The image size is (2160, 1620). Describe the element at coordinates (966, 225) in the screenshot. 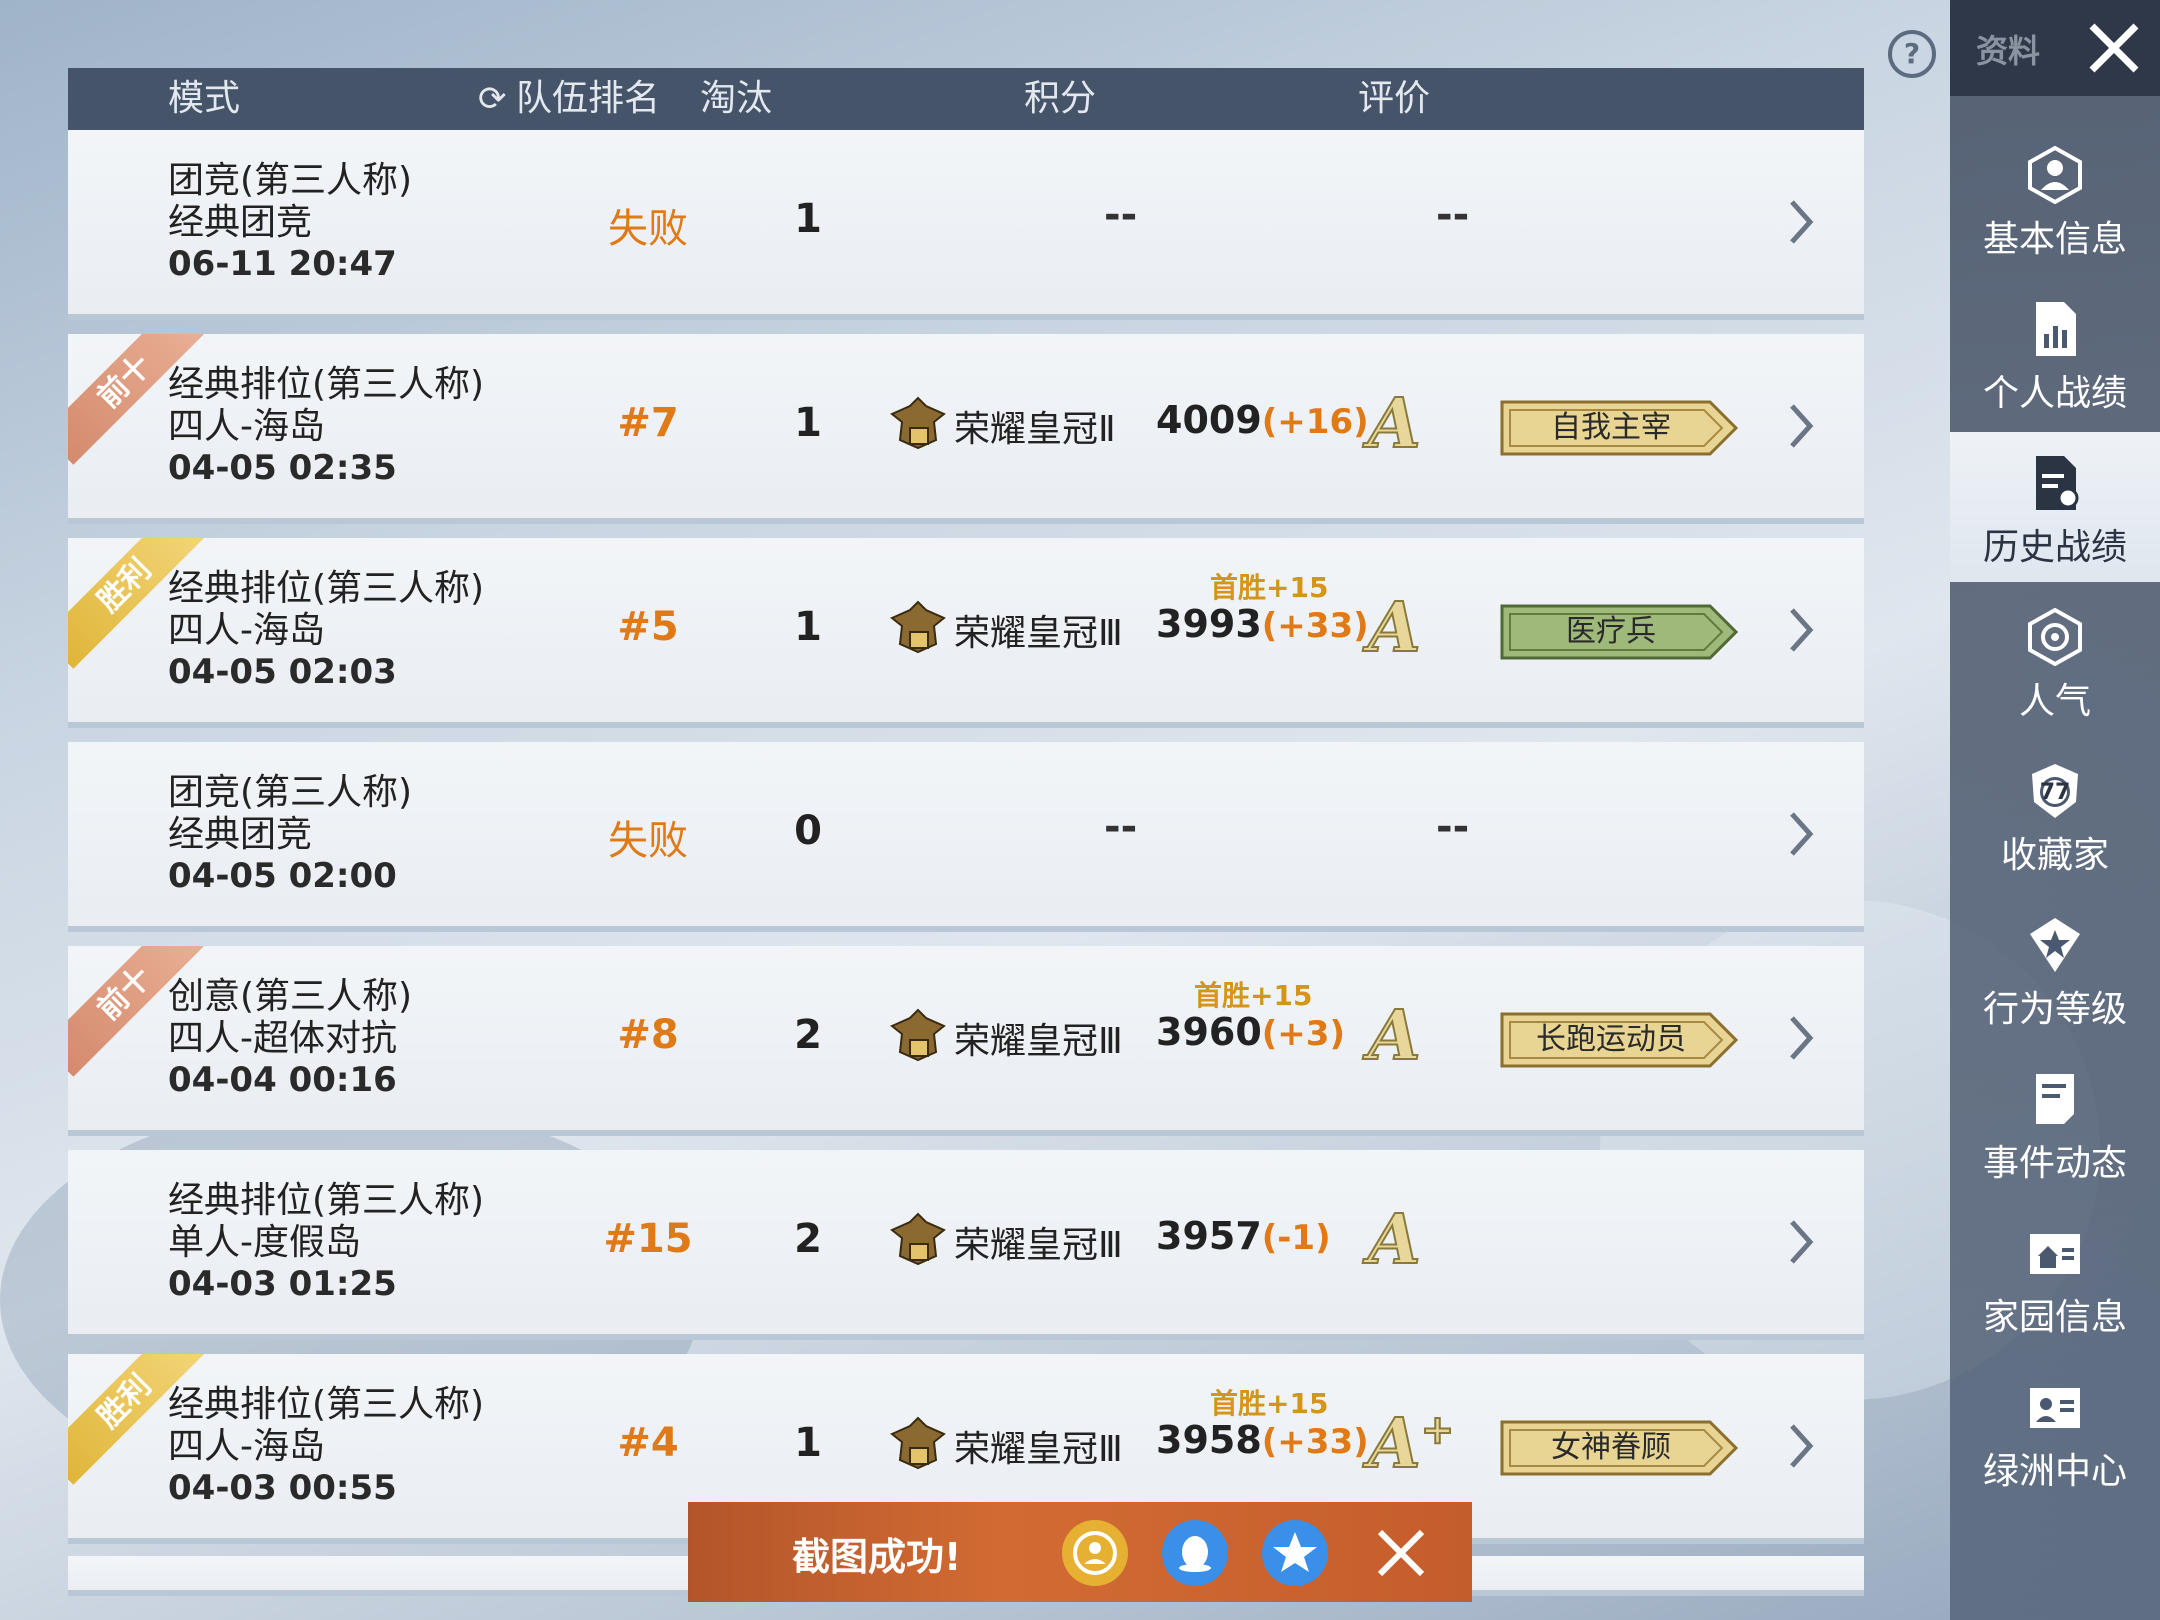

I see `match-row: 团竞(第三人称) 经典团竞 06-11 20:47 失败 1 -- --` at that location.